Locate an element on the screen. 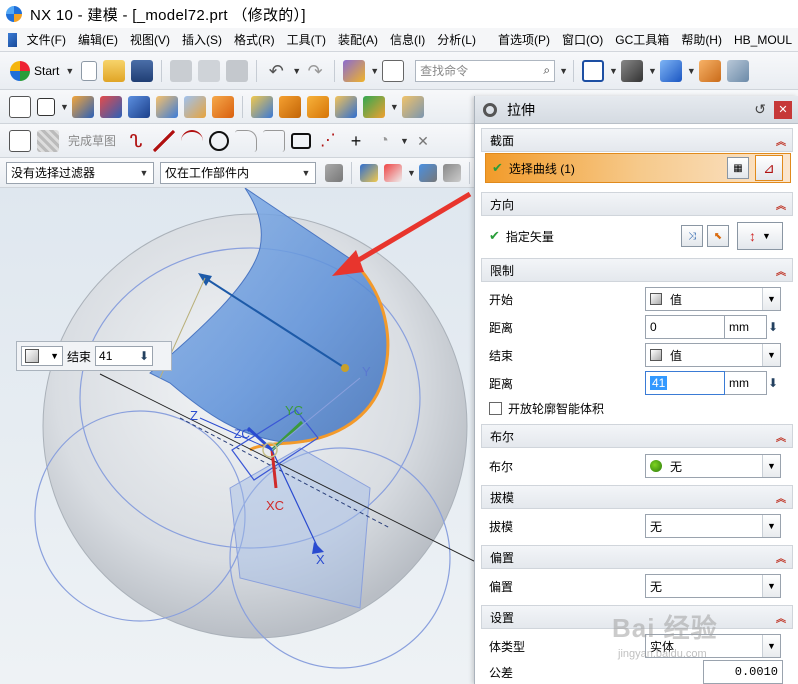 This screenshot has width=798, height=684. menu-analysis: 分析(L) is located at coordinates (456, 39).